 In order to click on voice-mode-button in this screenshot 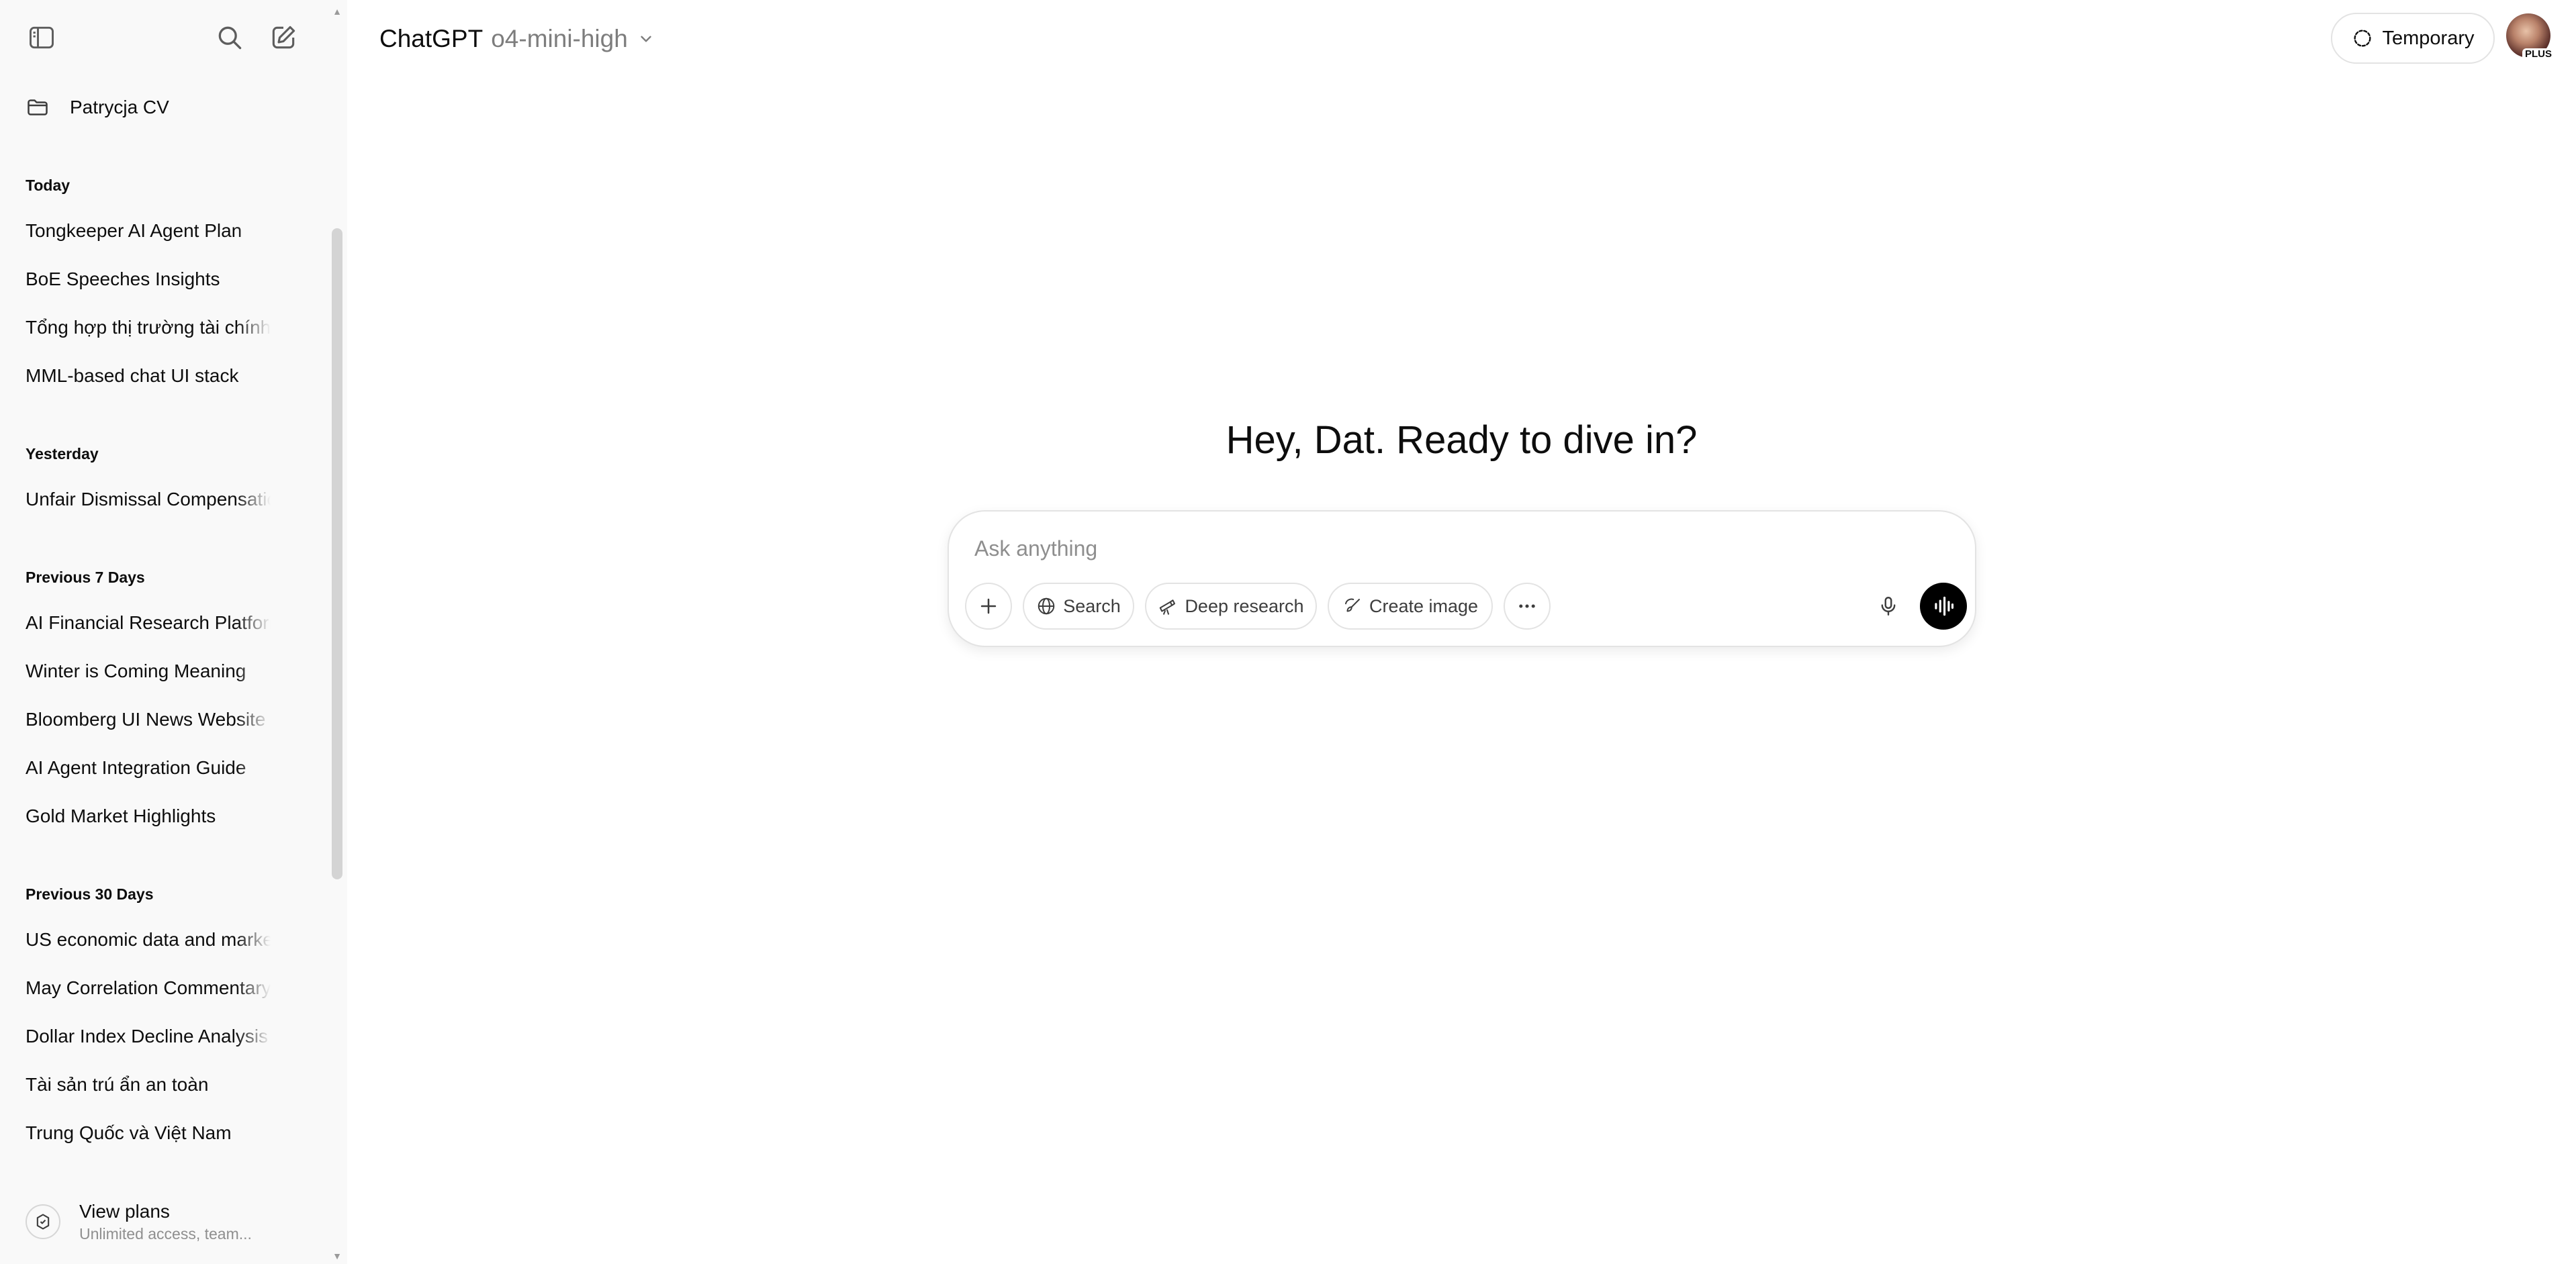, I will do `click(1943, 606)`.